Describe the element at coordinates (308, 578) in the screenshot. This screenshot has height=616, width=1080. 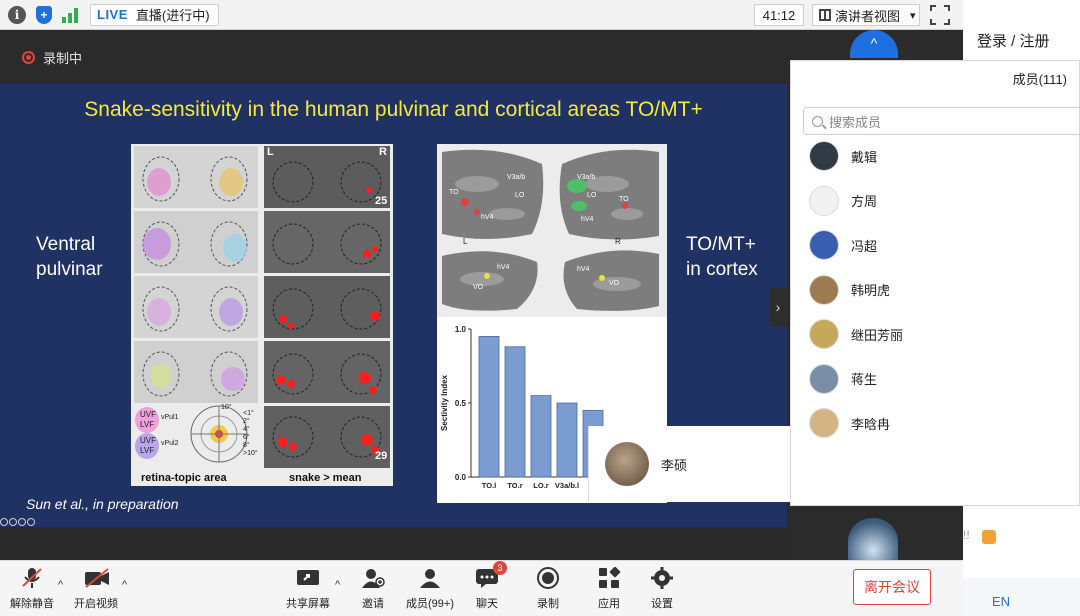
I see `share-screen-icon` at that location.